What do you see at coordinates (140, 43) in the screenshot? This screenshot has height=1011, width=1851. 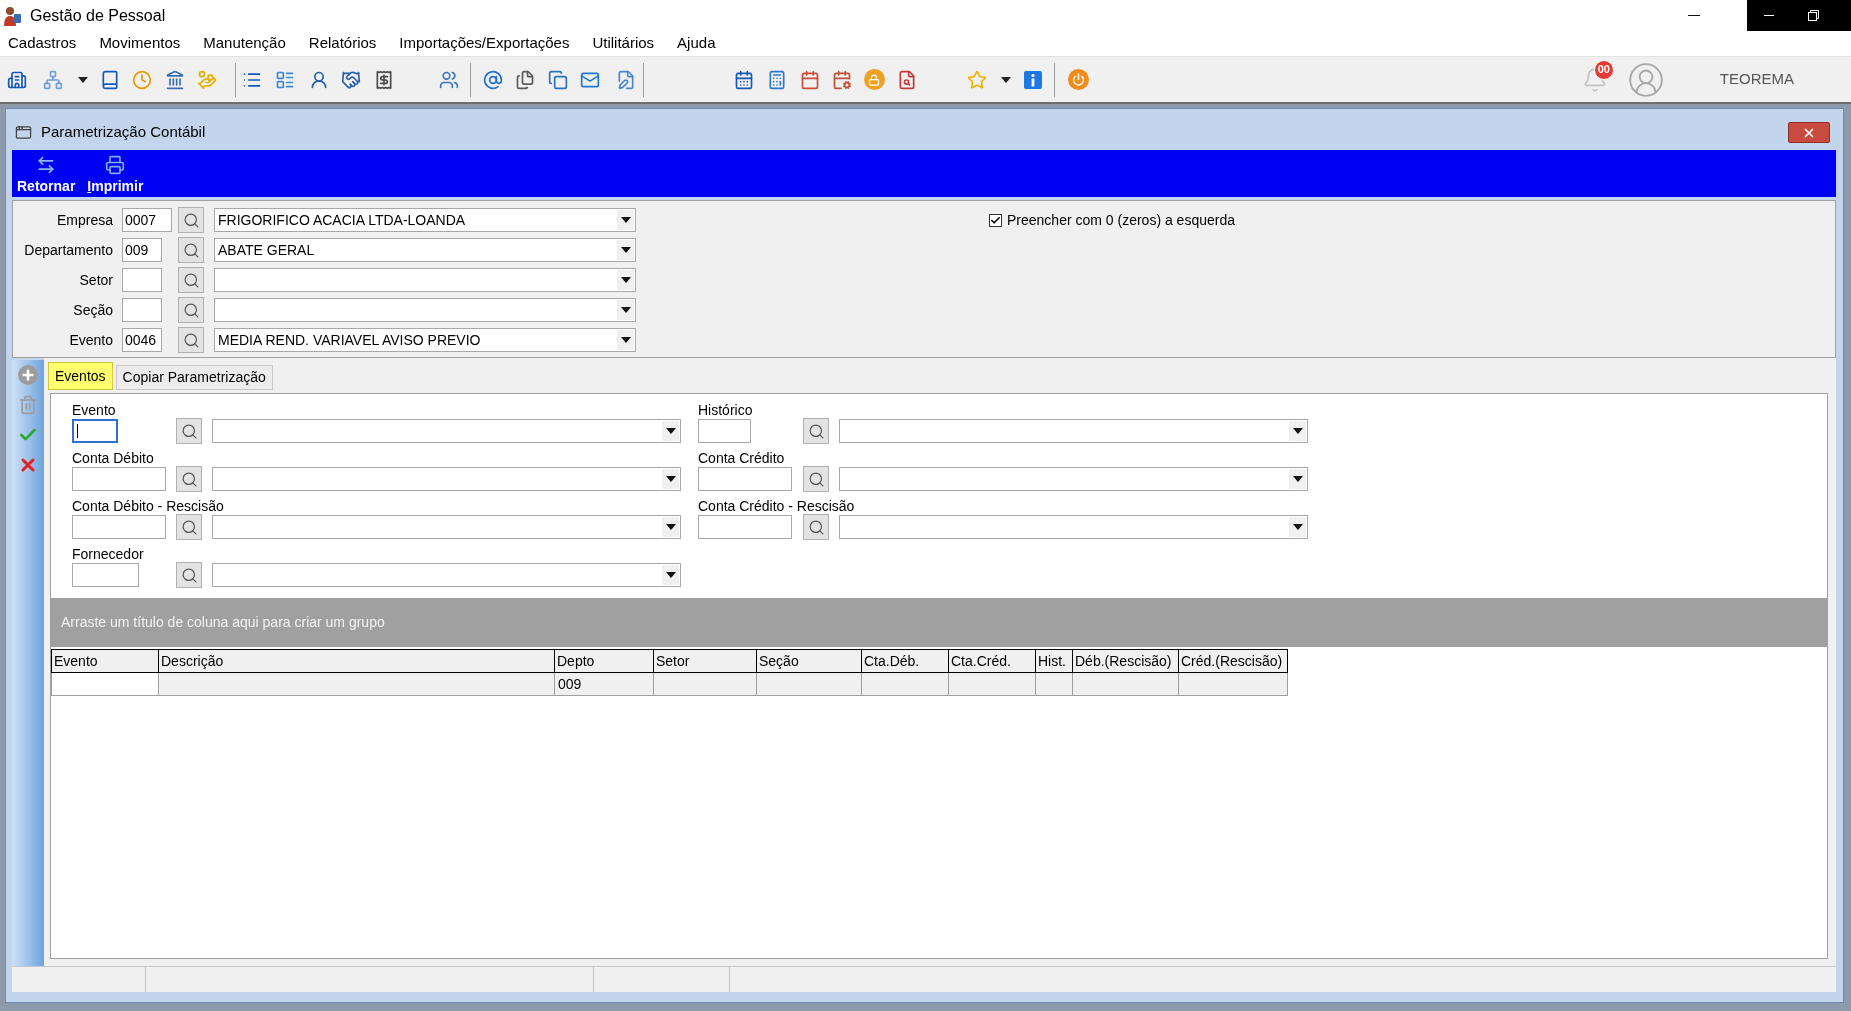 I see `menu-item: Movimentos` at bounding box center [140, 43].